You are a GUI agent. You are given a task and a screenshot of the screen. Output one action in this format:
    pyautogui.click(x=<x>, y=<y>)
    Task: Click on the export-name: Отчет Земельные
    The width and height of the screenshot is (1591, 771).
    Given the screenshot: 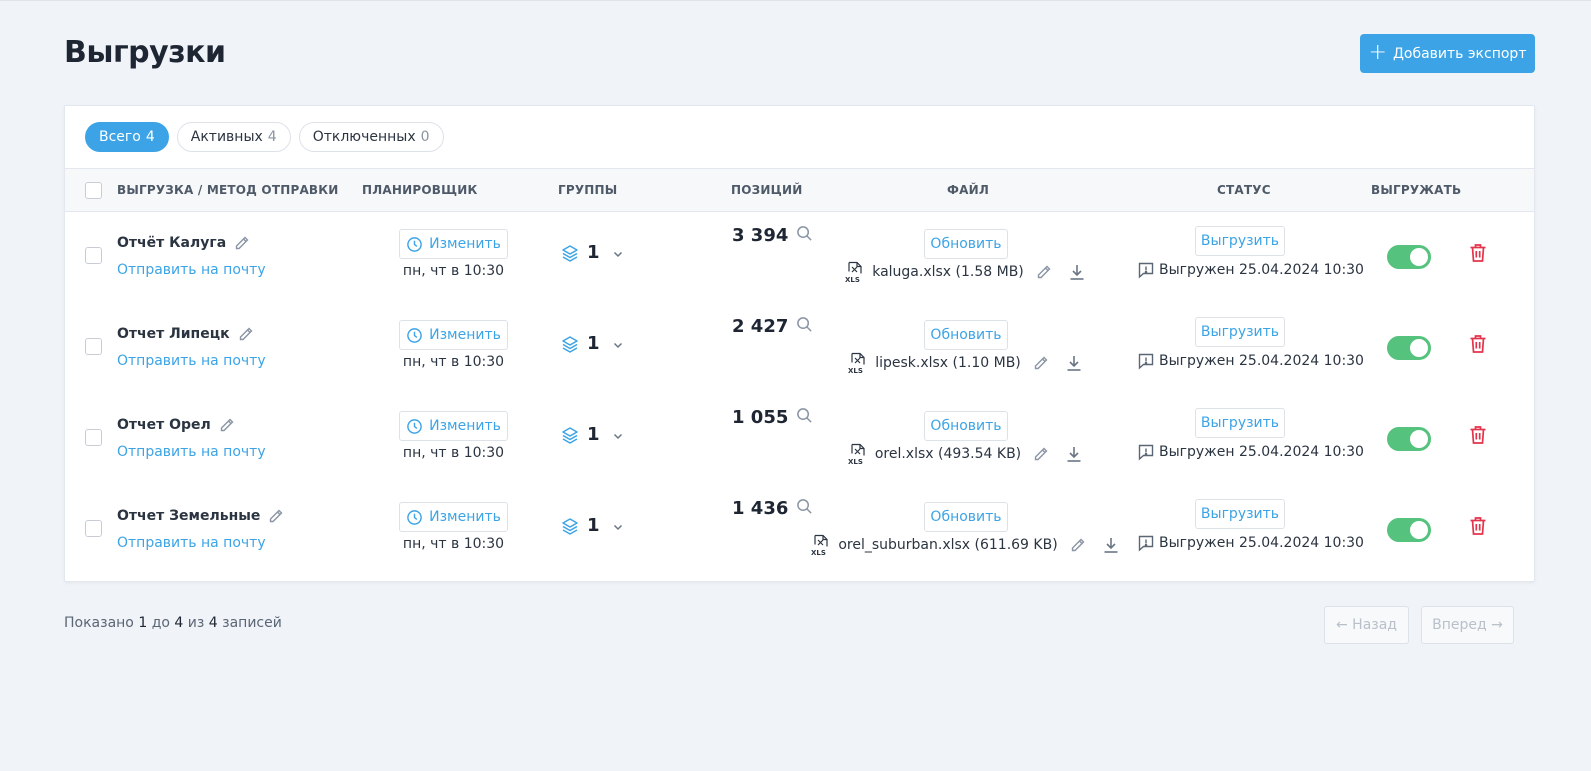 What is the action you would take?
    pyautogui.click(x=200, y=516)
    